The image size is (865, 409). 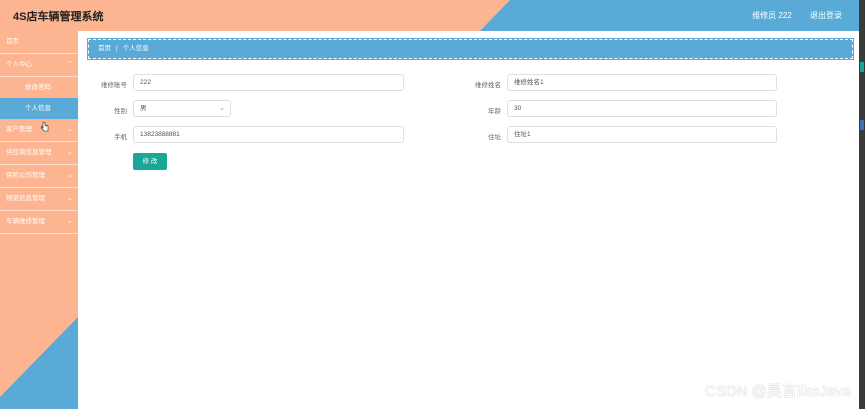 I want to click on sidebar-item-supplier: 供应商信息管理 ⌄, so click(x=39, y=153).